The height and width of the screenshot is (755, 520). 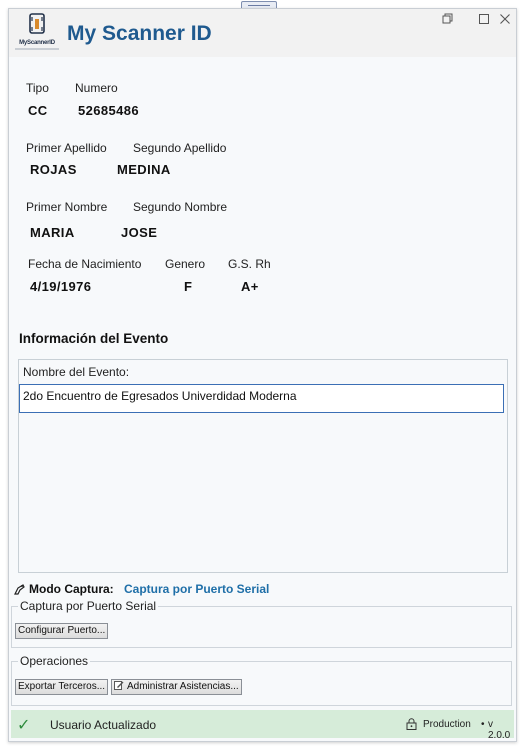 I want to click on restore-button, so click(x=448, y=21).